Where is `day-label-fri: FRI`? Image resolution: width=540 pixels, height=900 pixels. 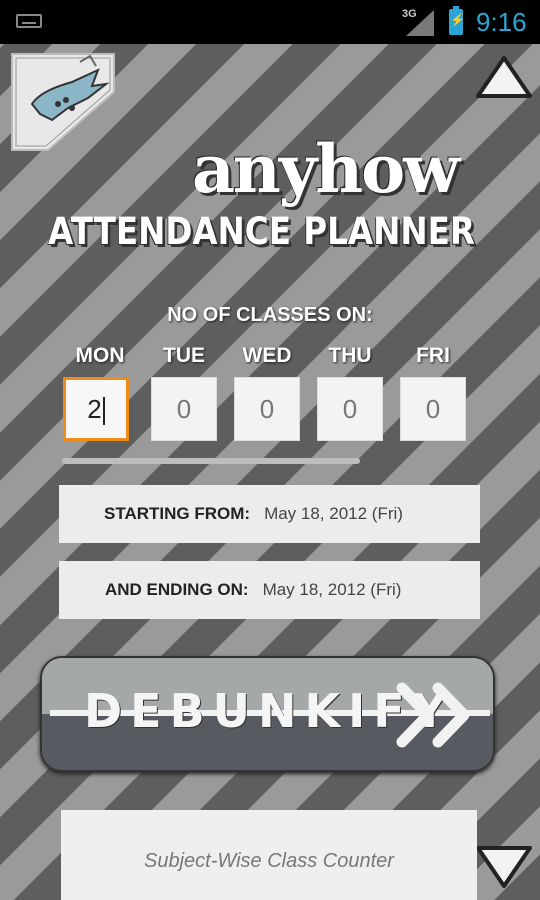 day-label-fri: FRI is located at coordinates (433, 355).